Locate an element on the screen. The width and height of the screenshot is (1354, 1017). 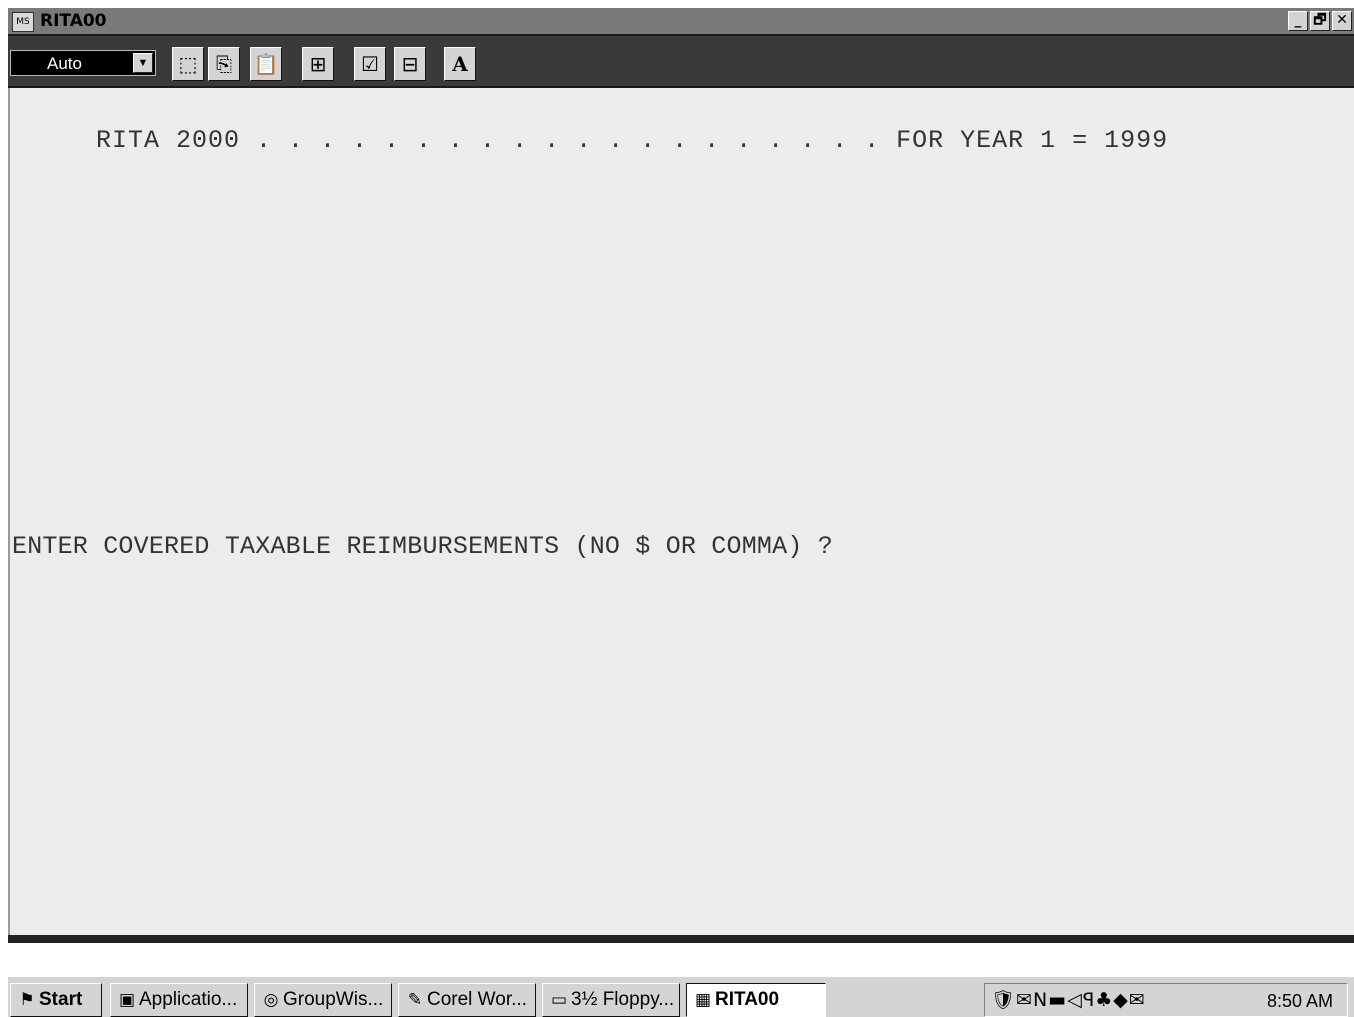
fullscreen-button: ⊞ is located at coordinates (318, 64).